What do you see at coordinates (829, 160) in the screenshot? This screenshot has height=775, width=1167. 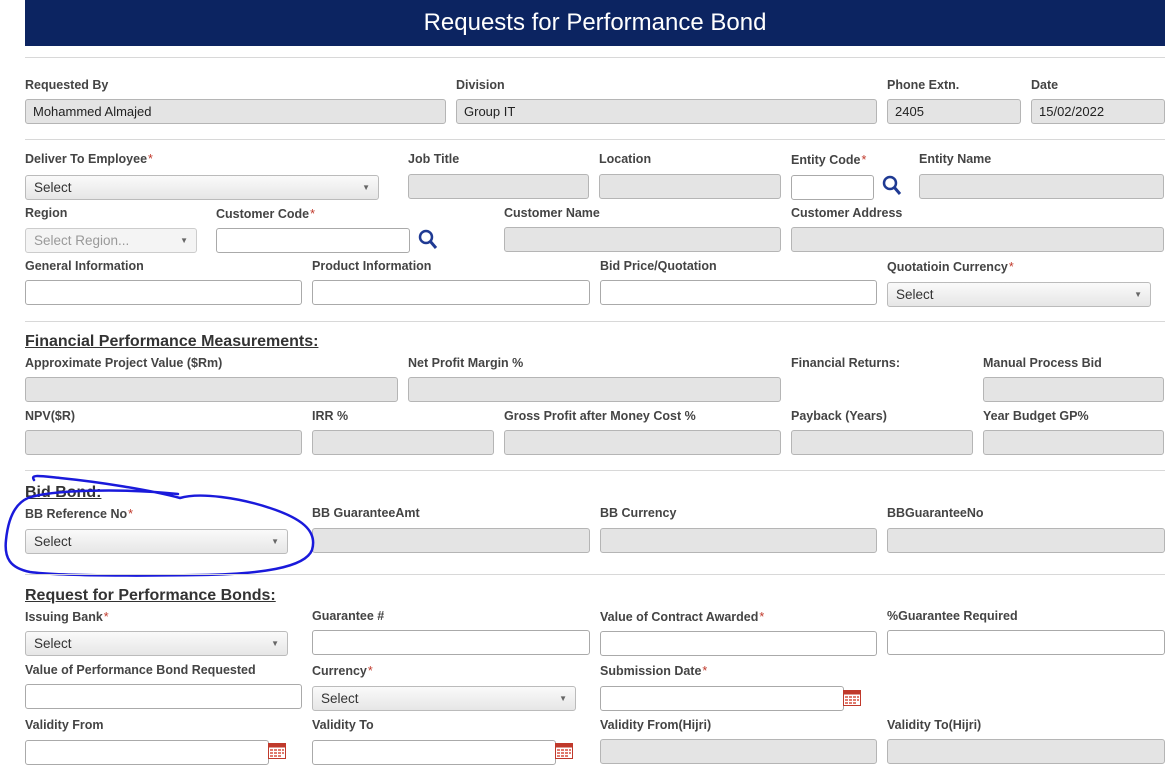 I see `entity-code-label: Entity Code*` at bounding box center [829, 160].